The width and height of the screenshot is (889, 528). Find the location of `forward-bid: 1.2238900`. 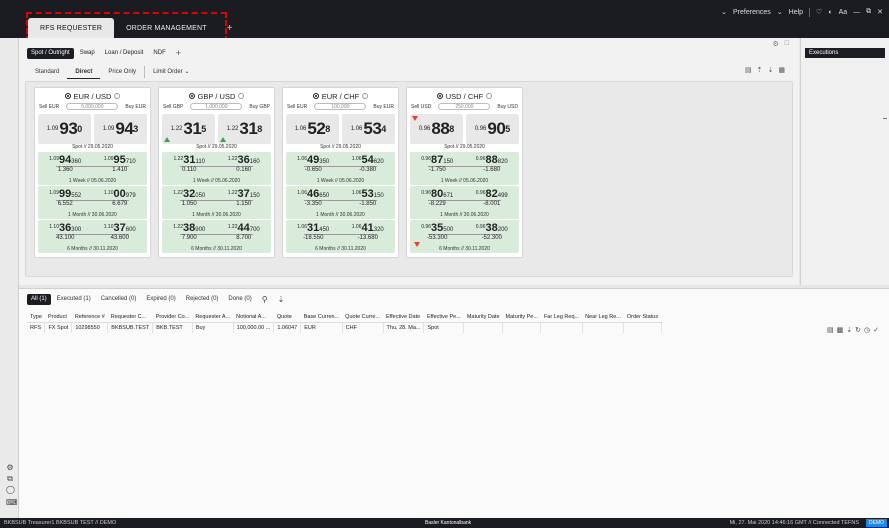

forward-bid: 1.2238900 is located at coordinates (189, 228).